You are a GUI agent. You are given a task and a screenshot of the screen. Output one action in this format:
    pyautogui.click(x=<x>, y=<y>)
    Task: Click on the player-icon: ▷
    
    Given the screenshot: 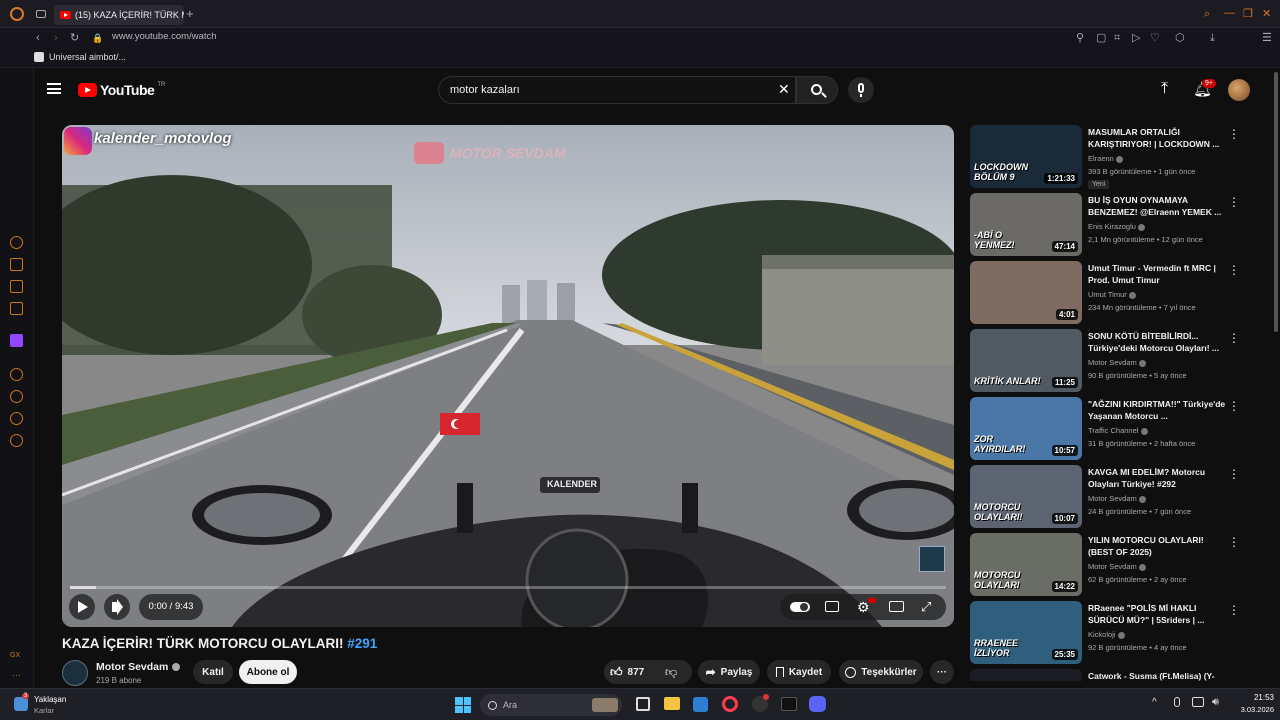 What is the action you would take?
    pyautogui.click(x=1136, y=38)
    